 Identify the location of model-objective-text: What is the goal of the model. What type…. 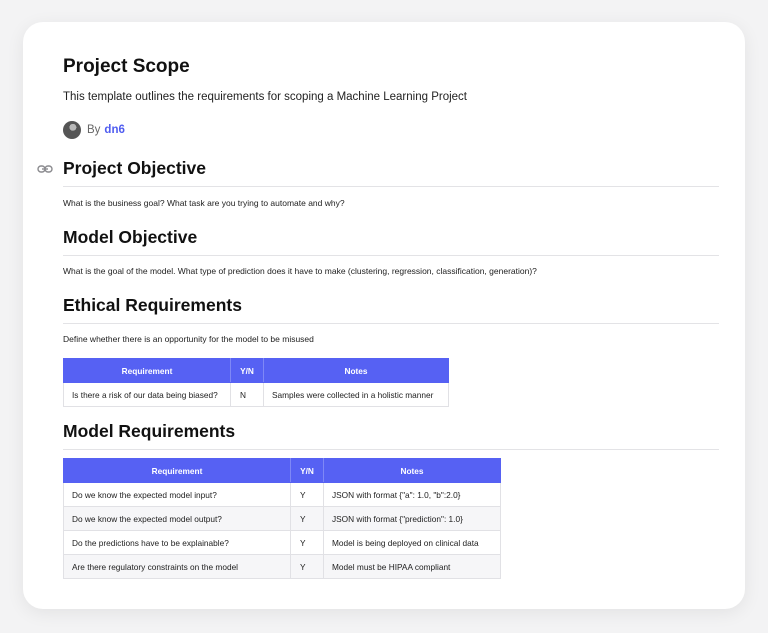
(300, 271).